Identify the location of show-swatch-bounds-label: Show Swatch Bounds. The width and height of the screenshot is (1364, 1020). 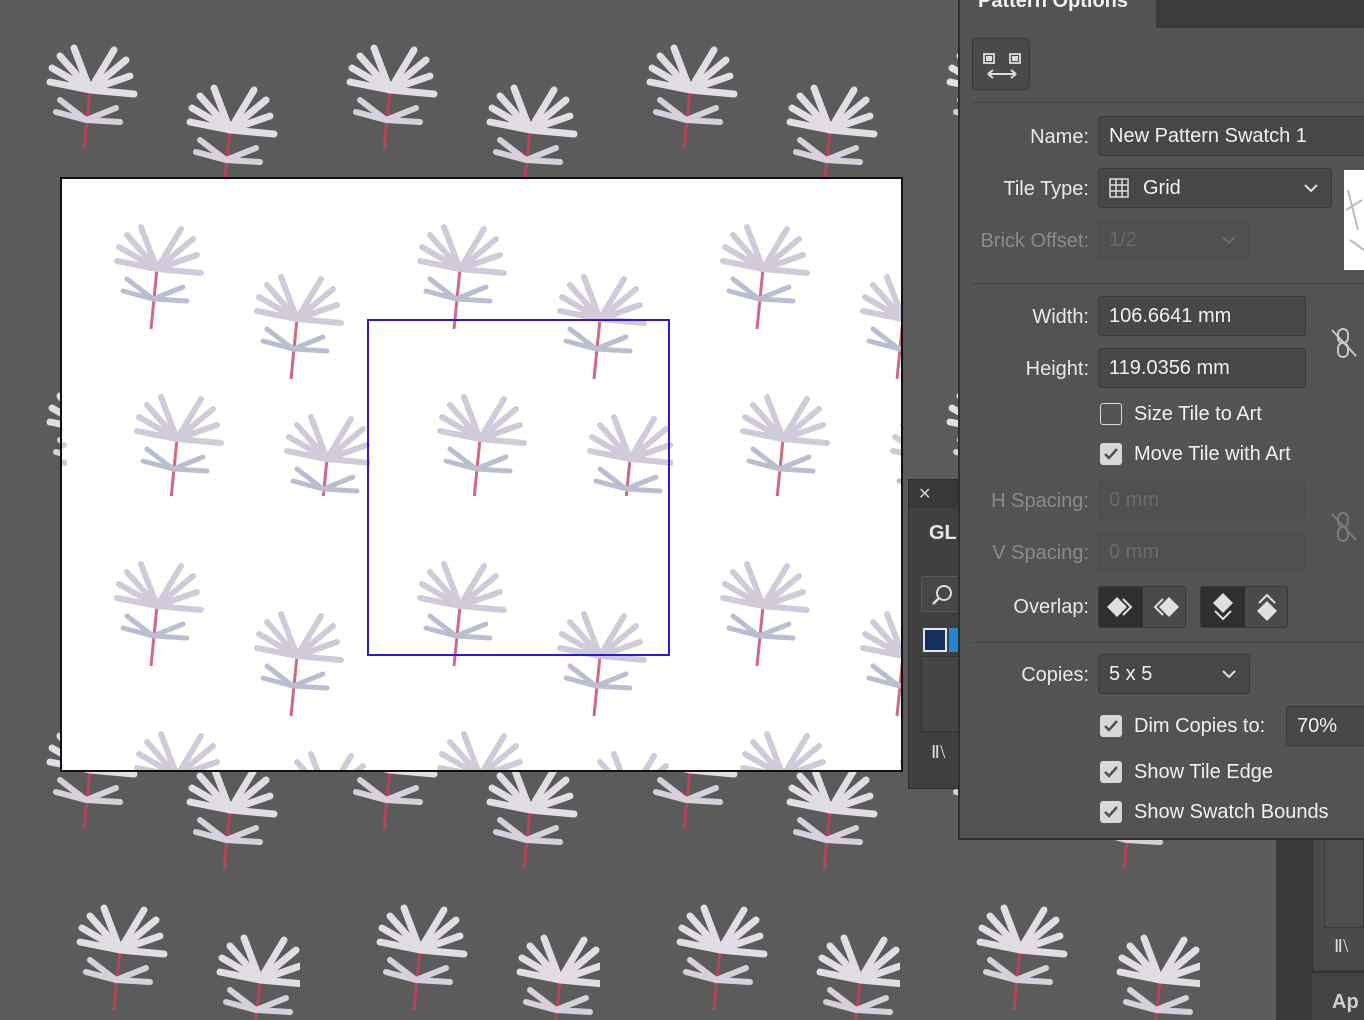
(1231, 812).